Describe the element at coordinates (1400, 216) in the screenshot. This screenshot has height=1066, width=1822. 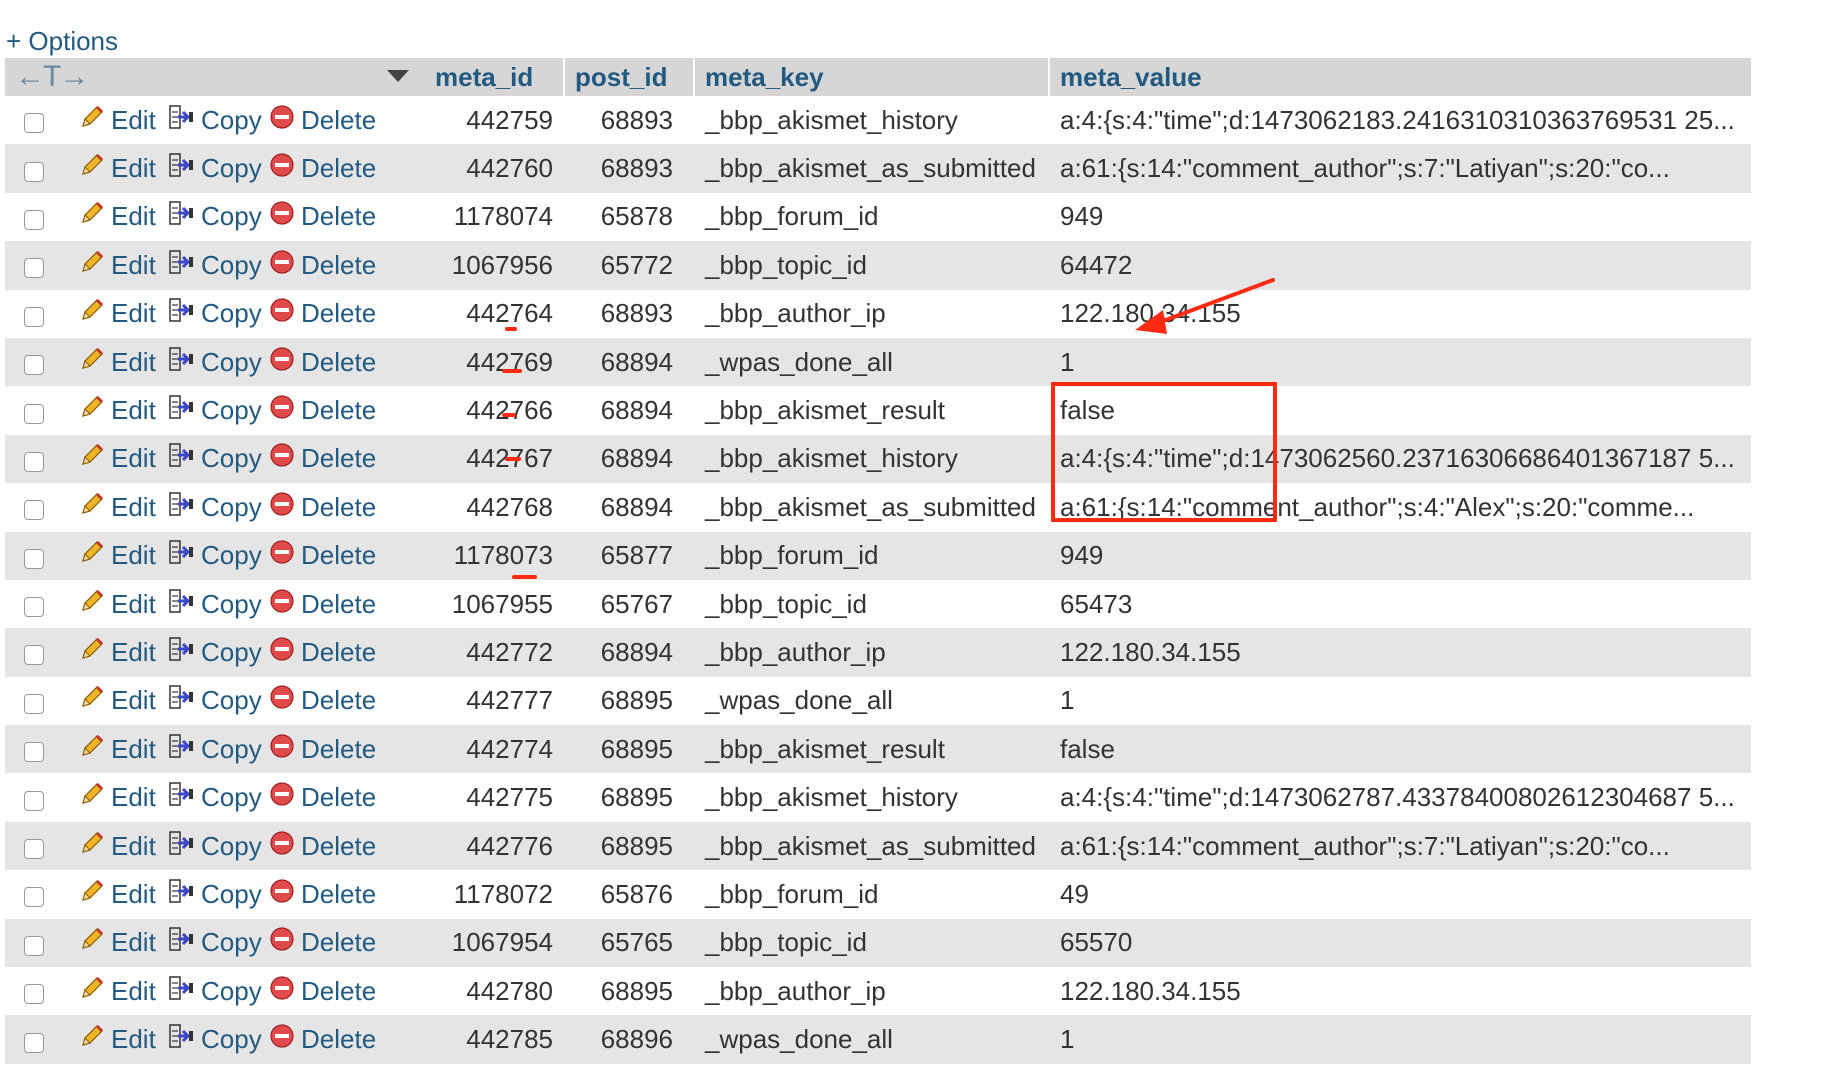
I see `cell-meta-value: 949` at that location.